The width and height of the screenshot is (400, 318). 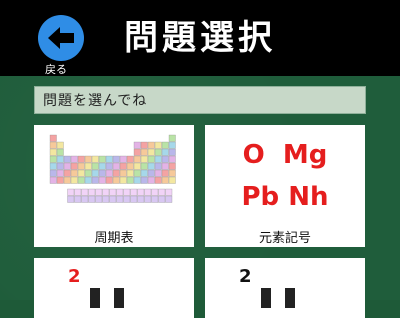 I want to click on symbols-row-1: O Mg, so click(x=285, y=155).